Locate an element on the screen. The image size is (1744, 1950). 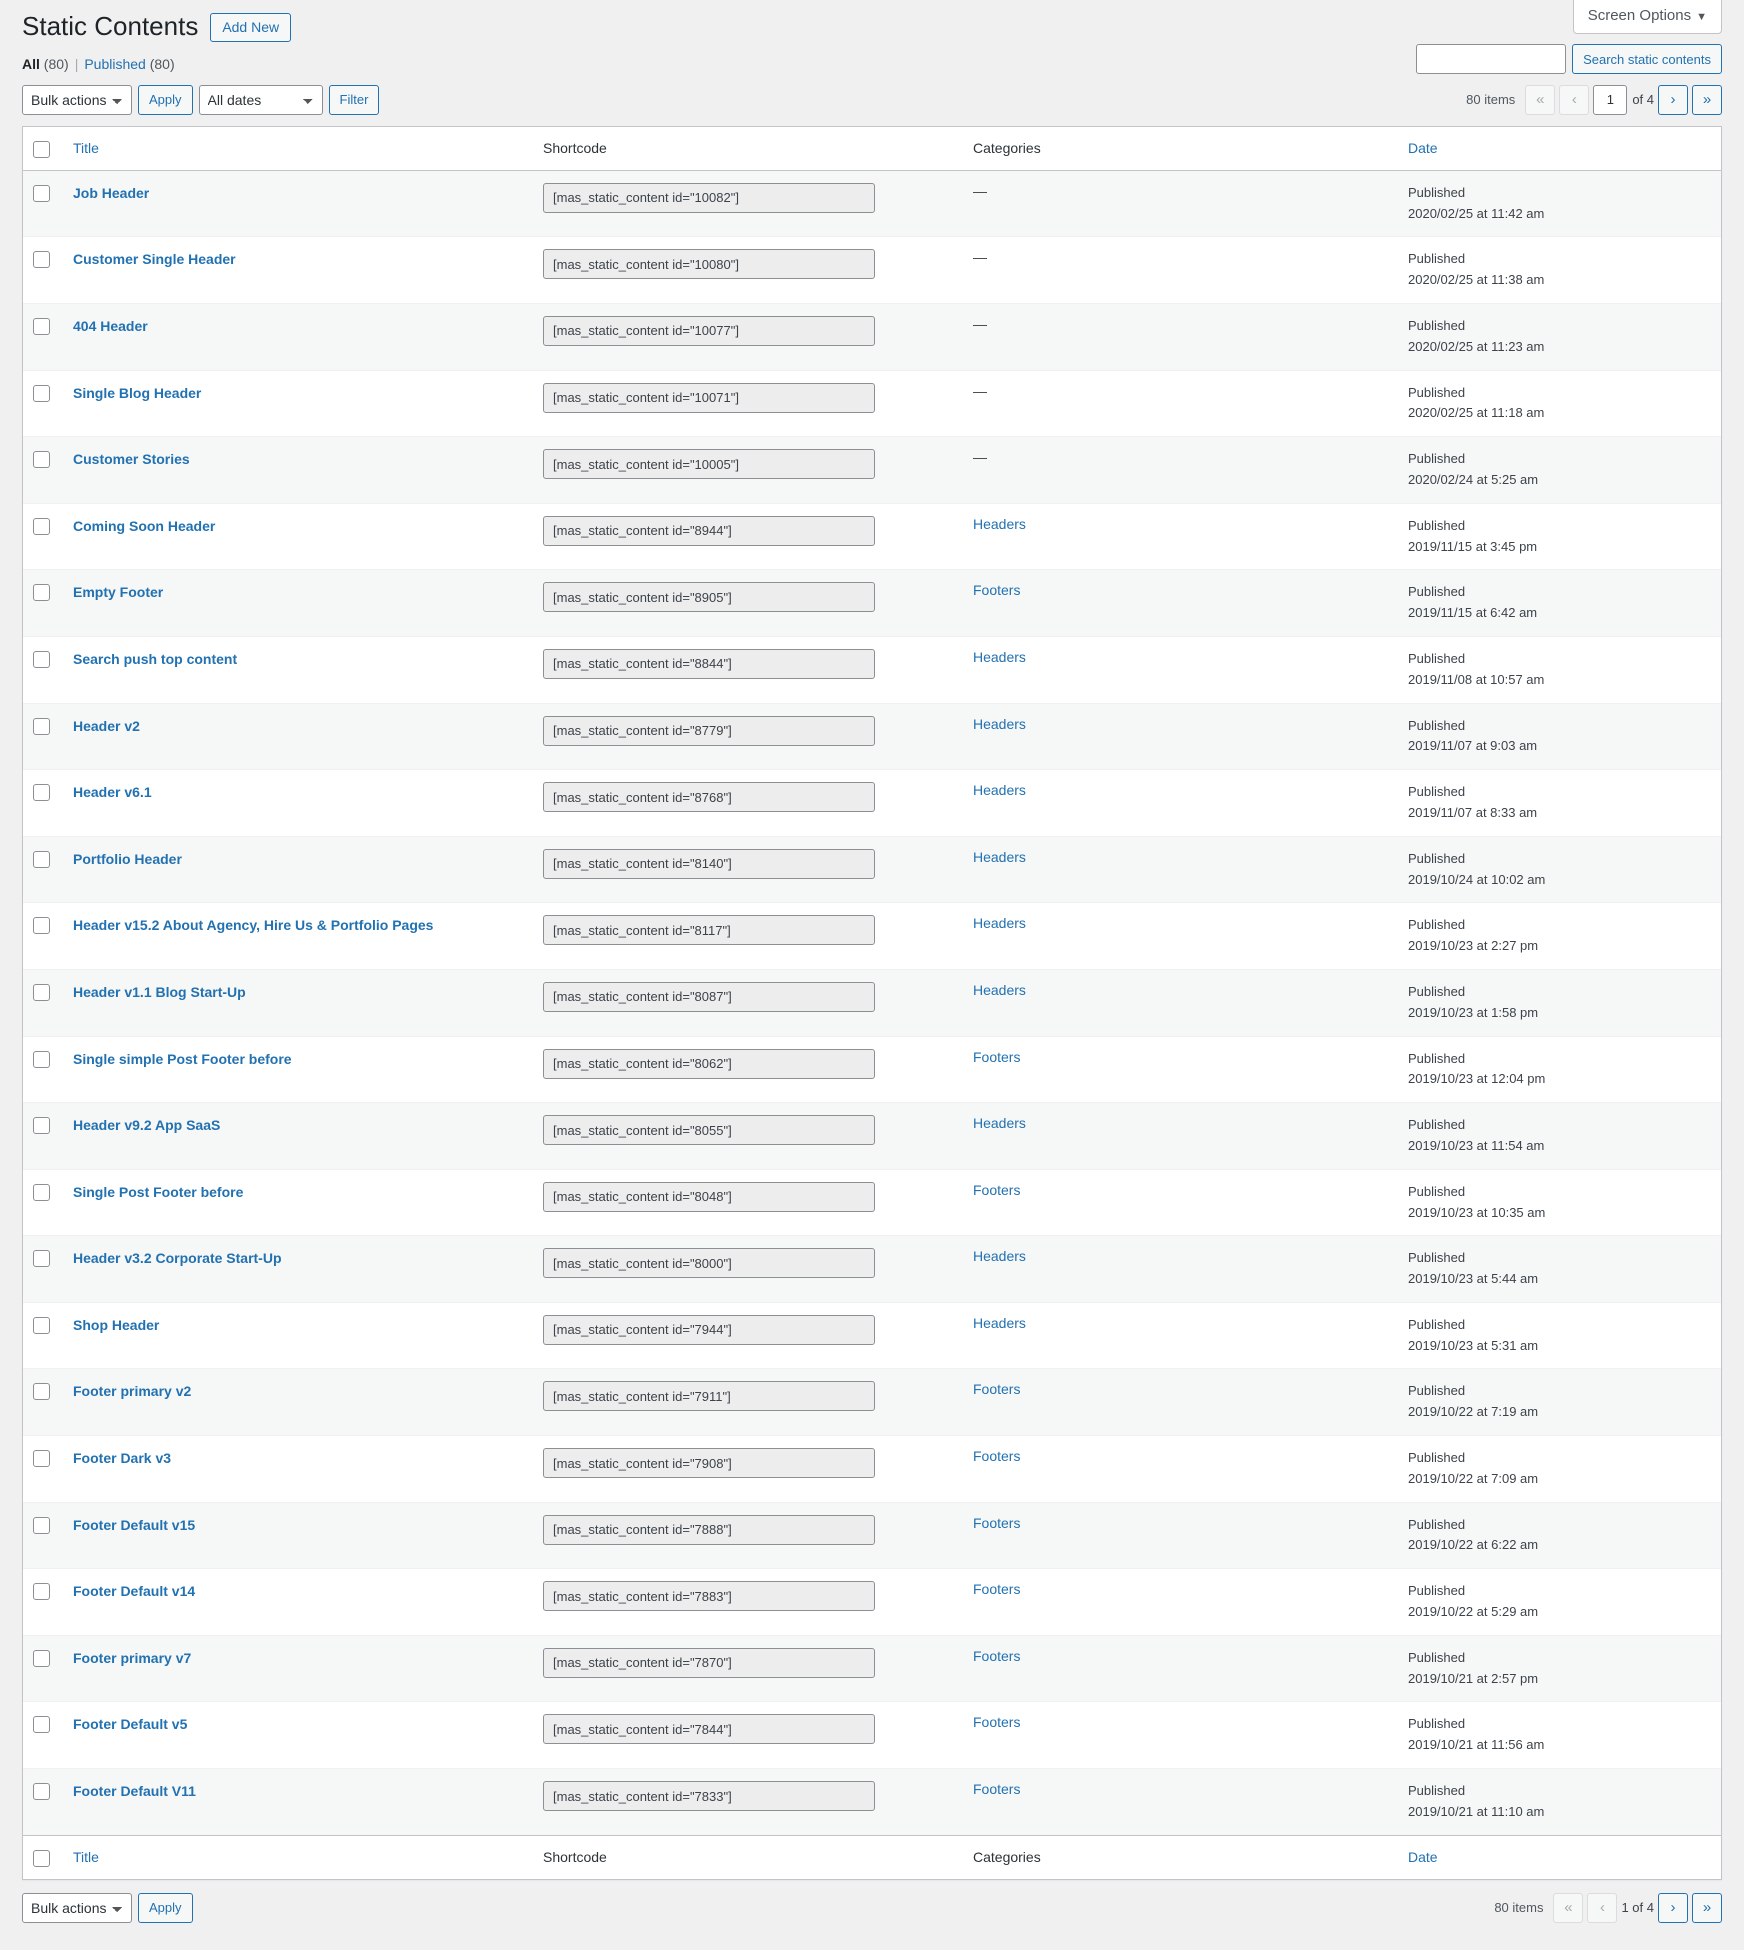
column-header-date-top: Date is located at coordinates (1559, 148).